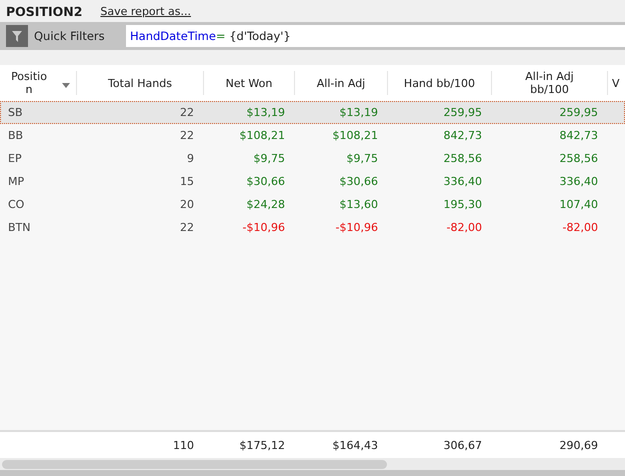 This screenshot has width=625, height=476. Describe the element at coordinates (19, 227) in the screenshot. I see `table-cell-text: BTN` at that location.